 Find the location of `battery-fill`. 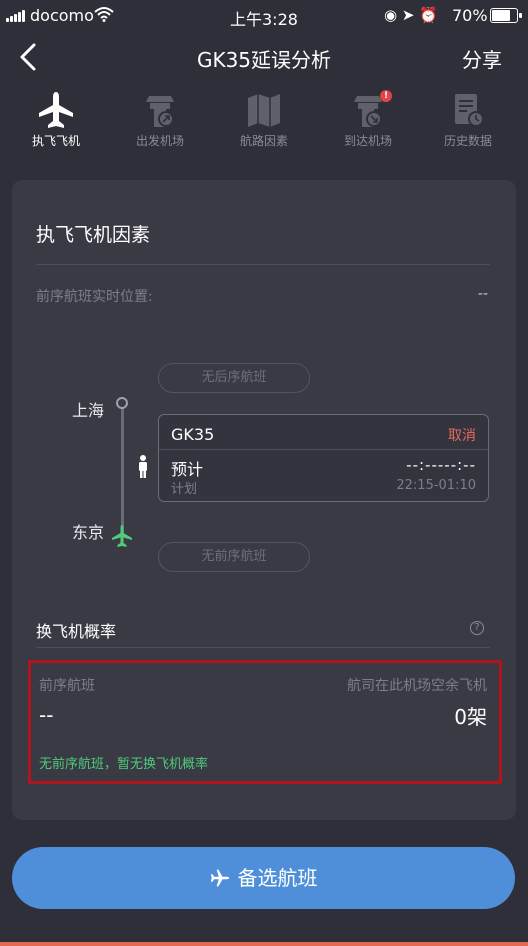

battery-fill is located at coordinates (501, 15).